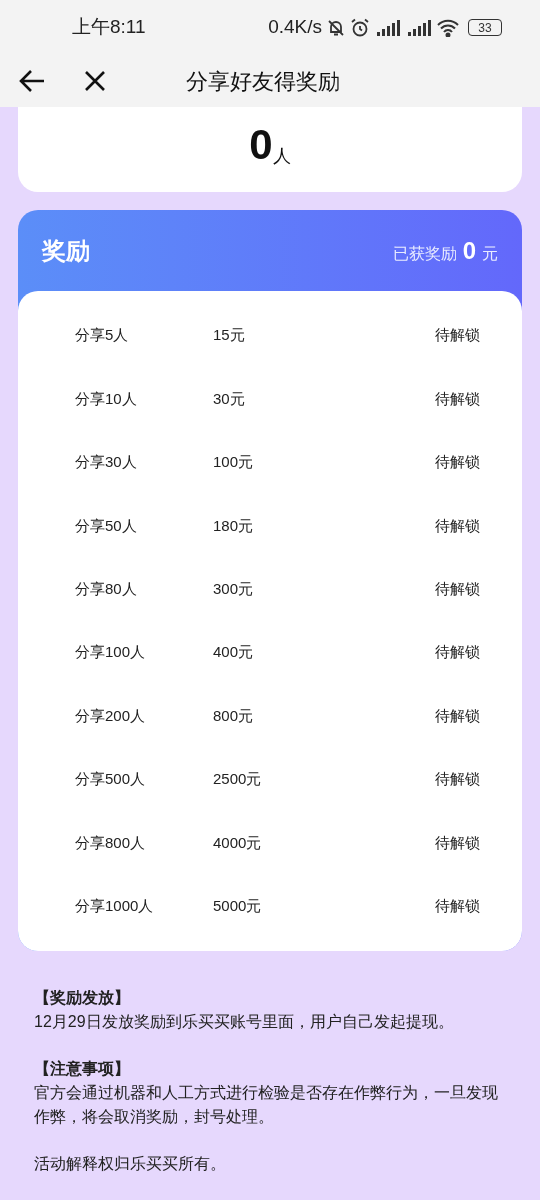 The image size is (540, 1200). What do you see at coordinates (238, 779) in the screenshot?
I see `reward-amount: 2500元` at bounding box center [238, 779].